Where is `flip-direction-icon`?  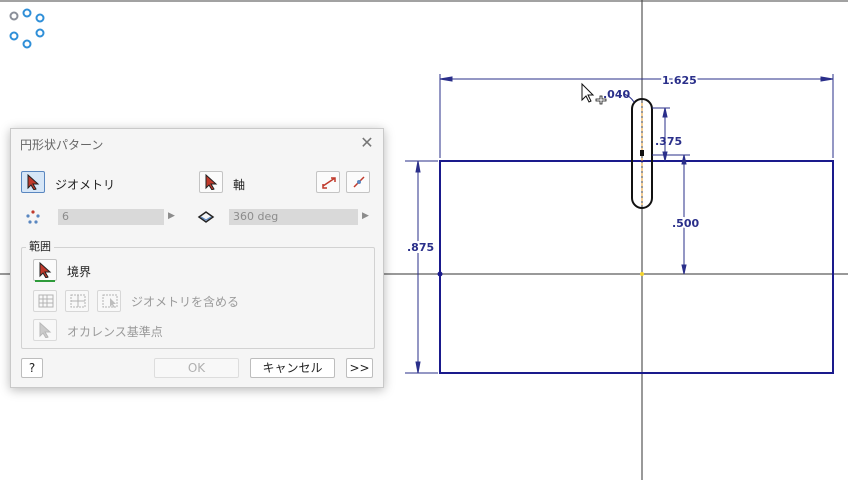 flip-direction-icon is located at coordinates (329, 183).